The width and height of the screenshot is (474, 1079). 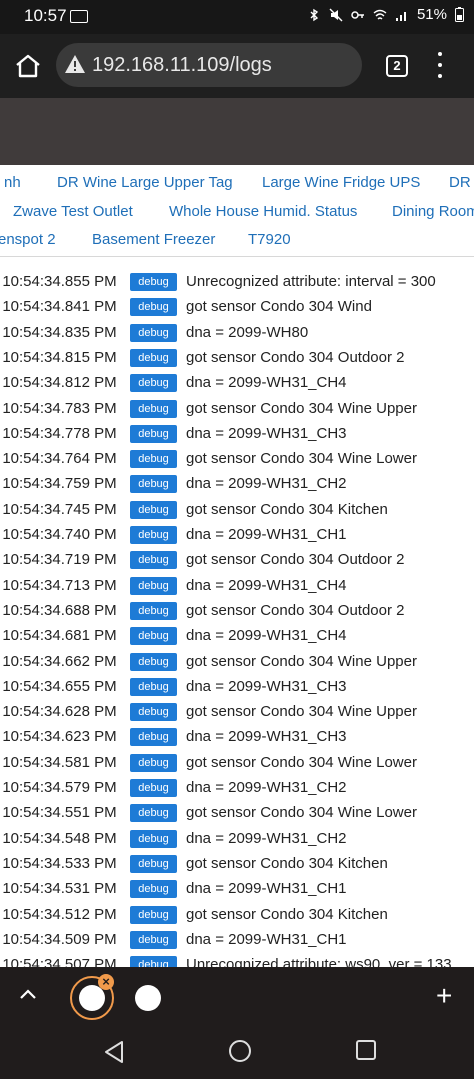 What do you see at coordinates (237, 238) in the screenshot?
I see `device-row-3: enspot 2 Basement Freezer T7920` at bounding box center [237, 238].